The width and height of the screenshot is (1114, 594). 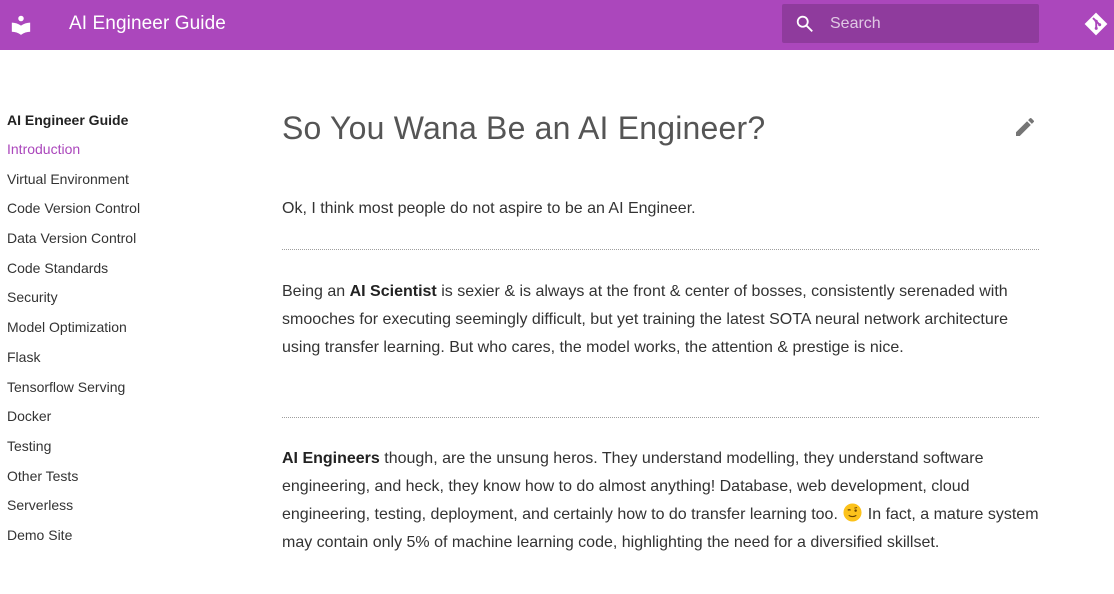 I want to click on site-title: AI Engineer Guide, so click(x=147, y=24).